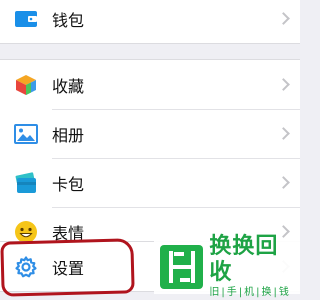 Image resolution: width=320 pixels, height=300 pixels. Describe the element at coordinates (68, 233) in the screenshot. I see `menu-item-label: 表情` at that location.